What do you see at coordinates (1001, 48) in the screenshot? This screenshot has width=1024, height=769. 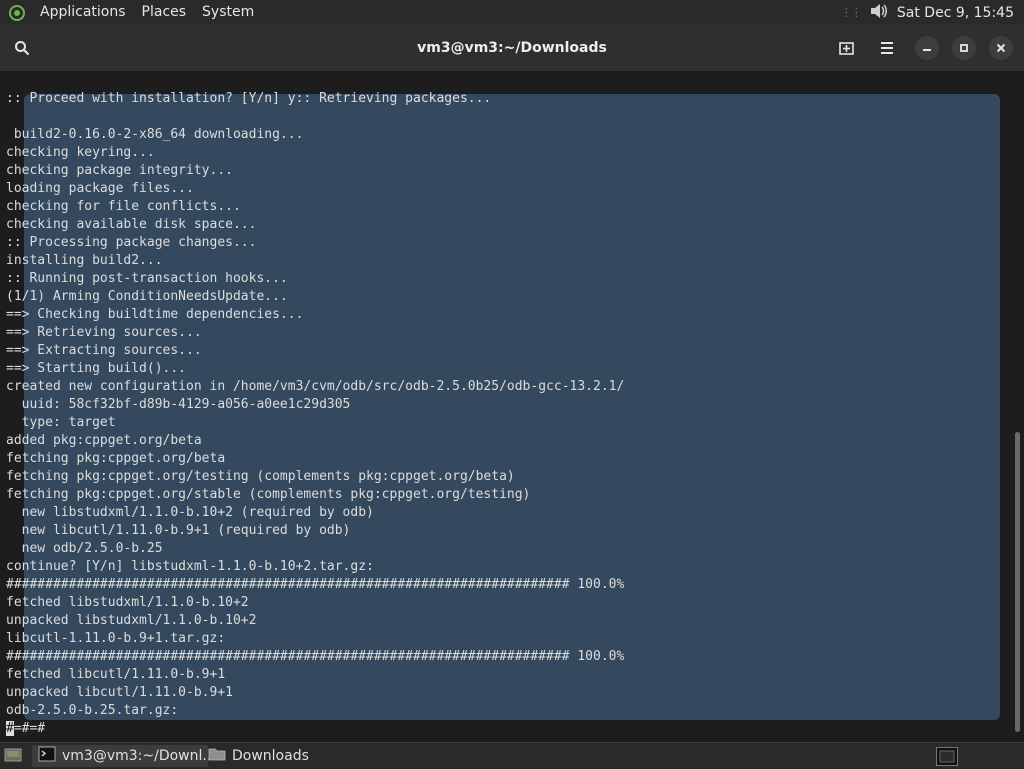 I see `close-icon` at bounding box center [1001, 48].